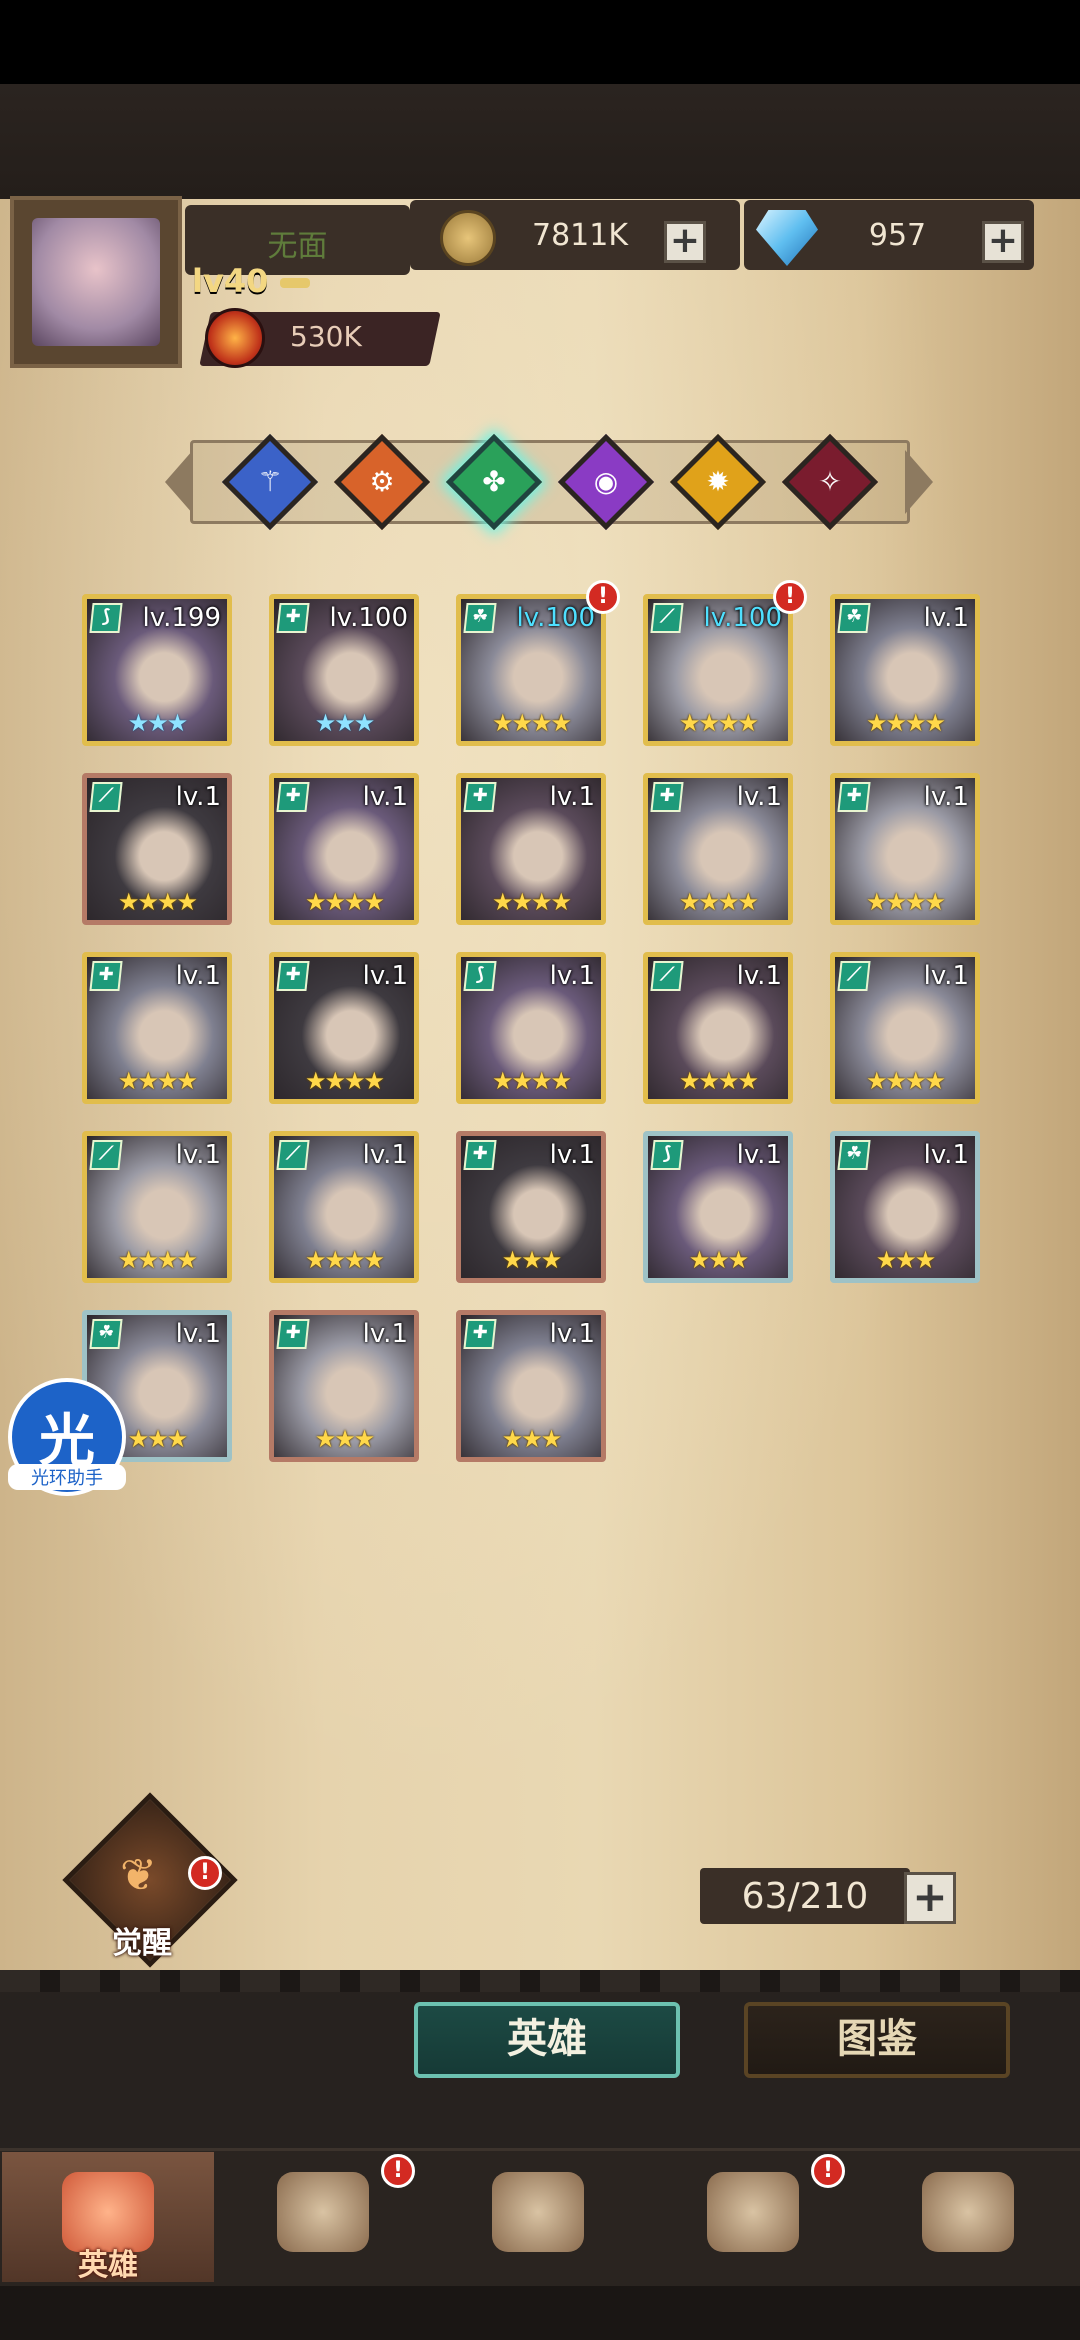 Image resolution: width=1080 pixels, height=2340 pixels. What do you see at coordinates (538, 2212) in the screenshot?
I see `crossed-swords-icon` at bounding box center [538, 2212].